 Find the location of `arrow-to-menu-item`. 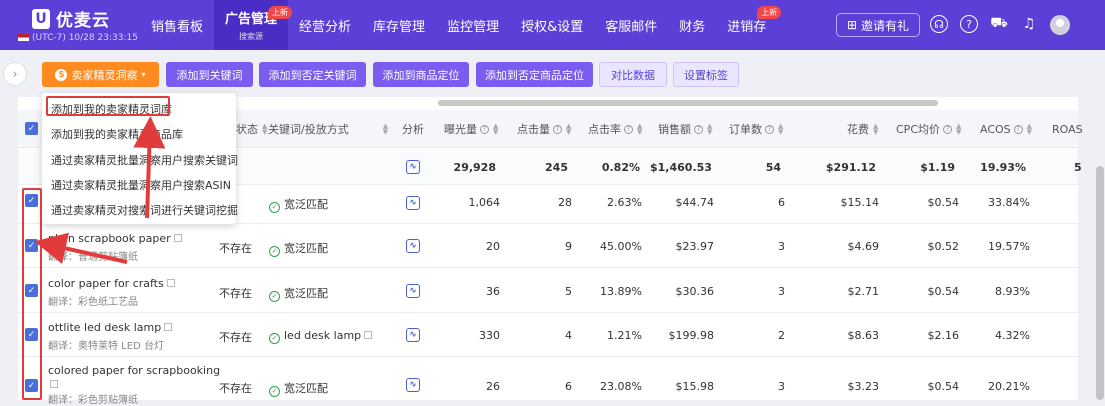

arrow-to-menu-item is located at coordinates (149, 167).